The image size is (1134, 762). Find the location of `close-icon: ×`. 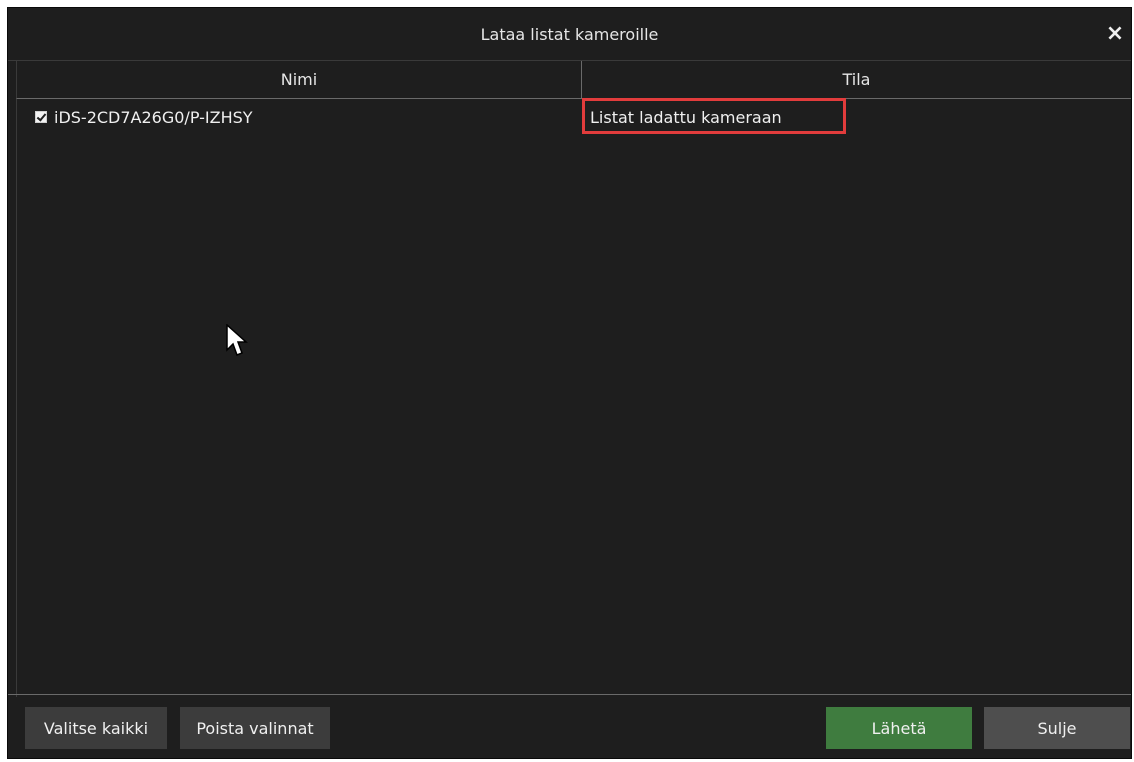

close-icon: × is located at coordinates (1115, 34).